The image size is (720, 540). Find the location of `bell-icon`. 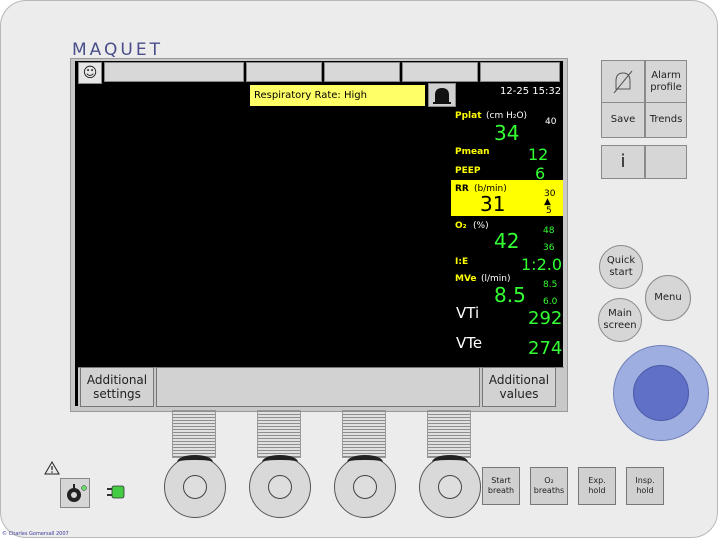

bell-icon is located at coordinates (442, 96).